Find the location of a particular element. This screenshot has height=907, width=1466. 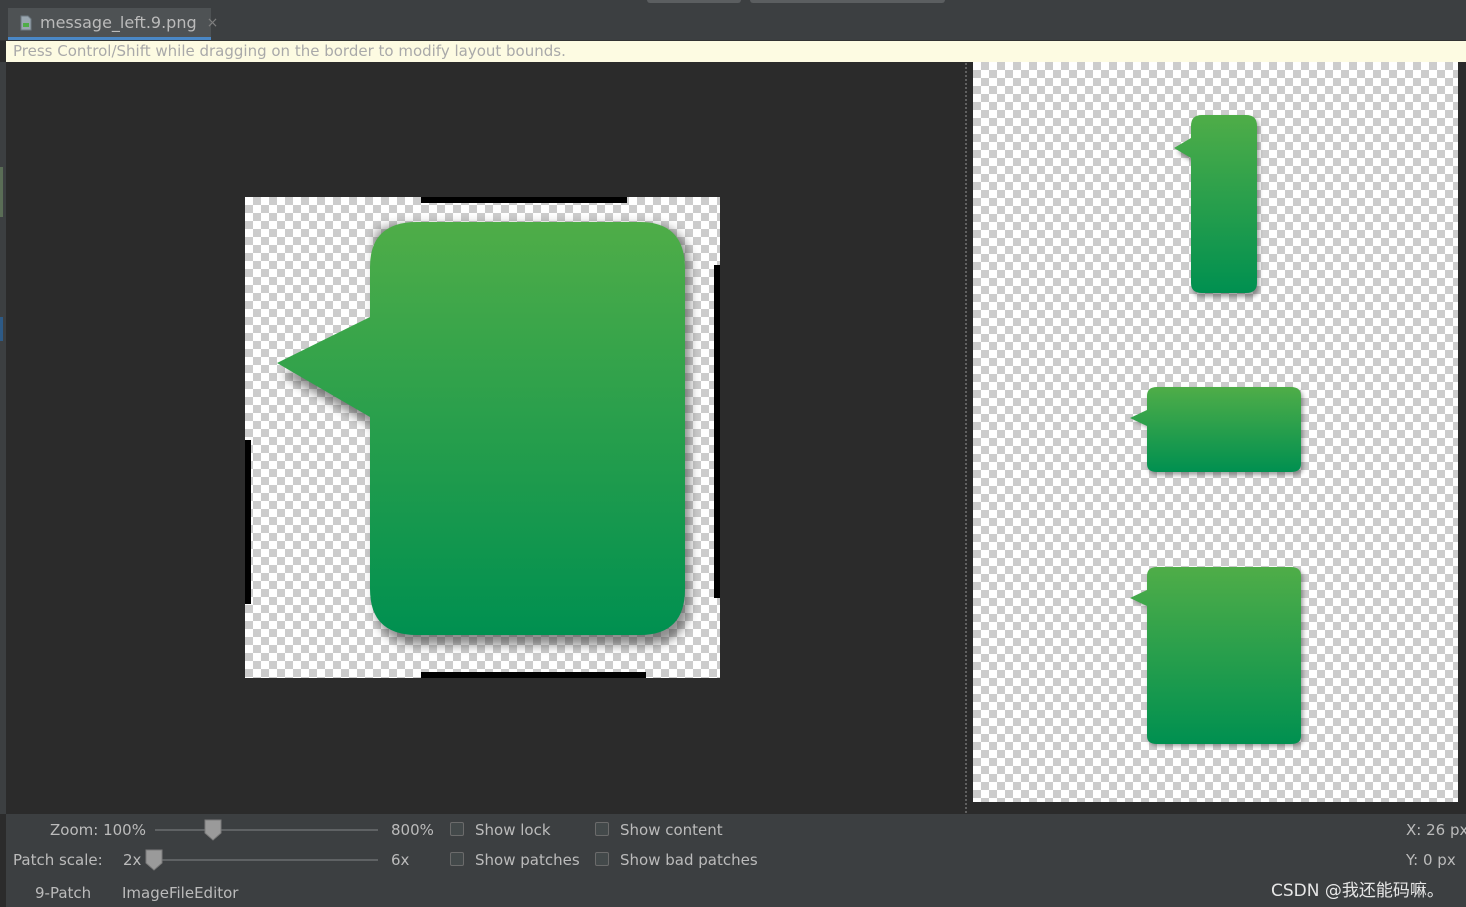

zoom-slider-thumb is located at coordinates (213, 830).